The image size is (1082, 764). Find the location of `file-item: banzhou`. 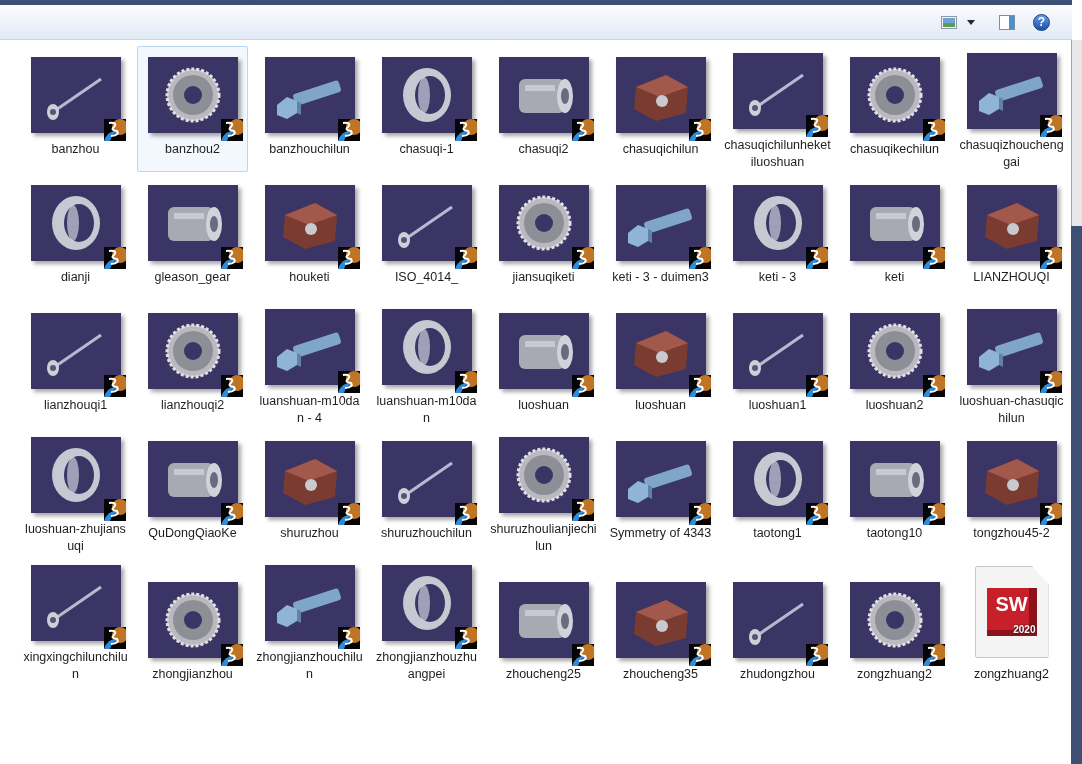

file-item: banzhou is located at coordinates (75, 109).